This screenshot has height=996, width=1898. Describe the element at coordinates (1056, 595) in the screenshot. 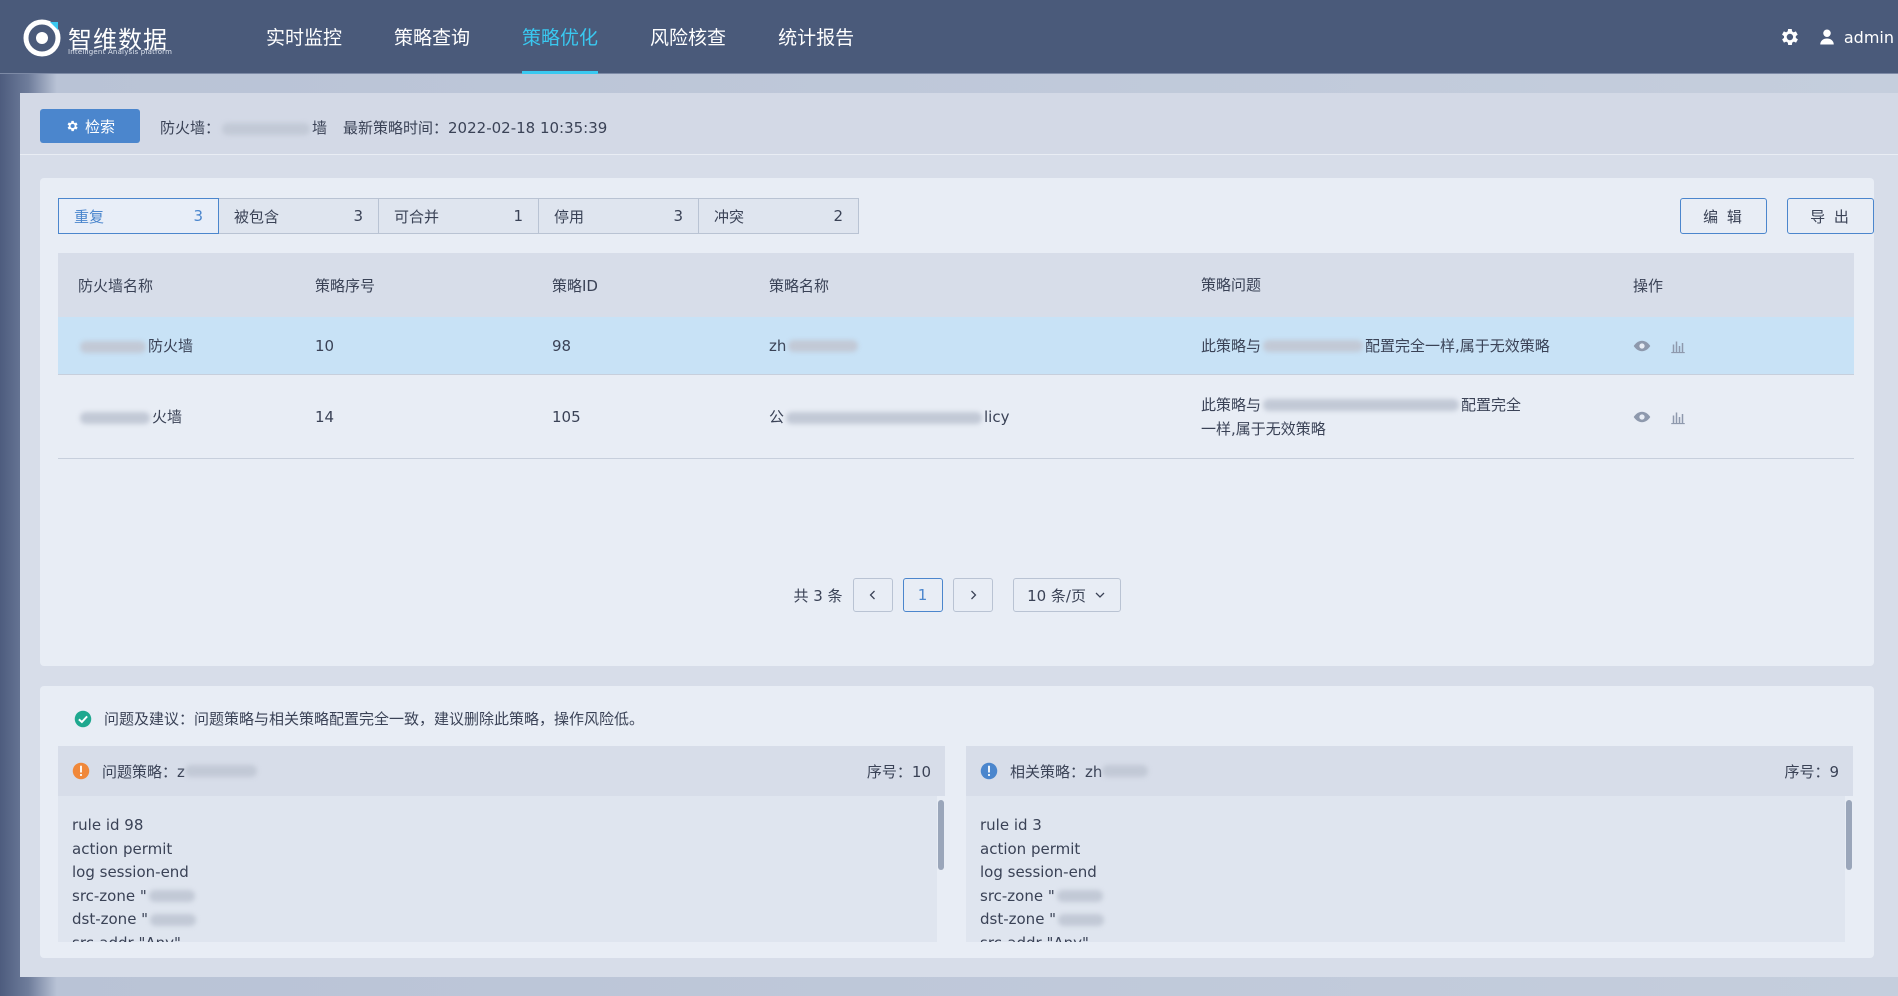

I see `page-size-value: 10 条/页` at that location.